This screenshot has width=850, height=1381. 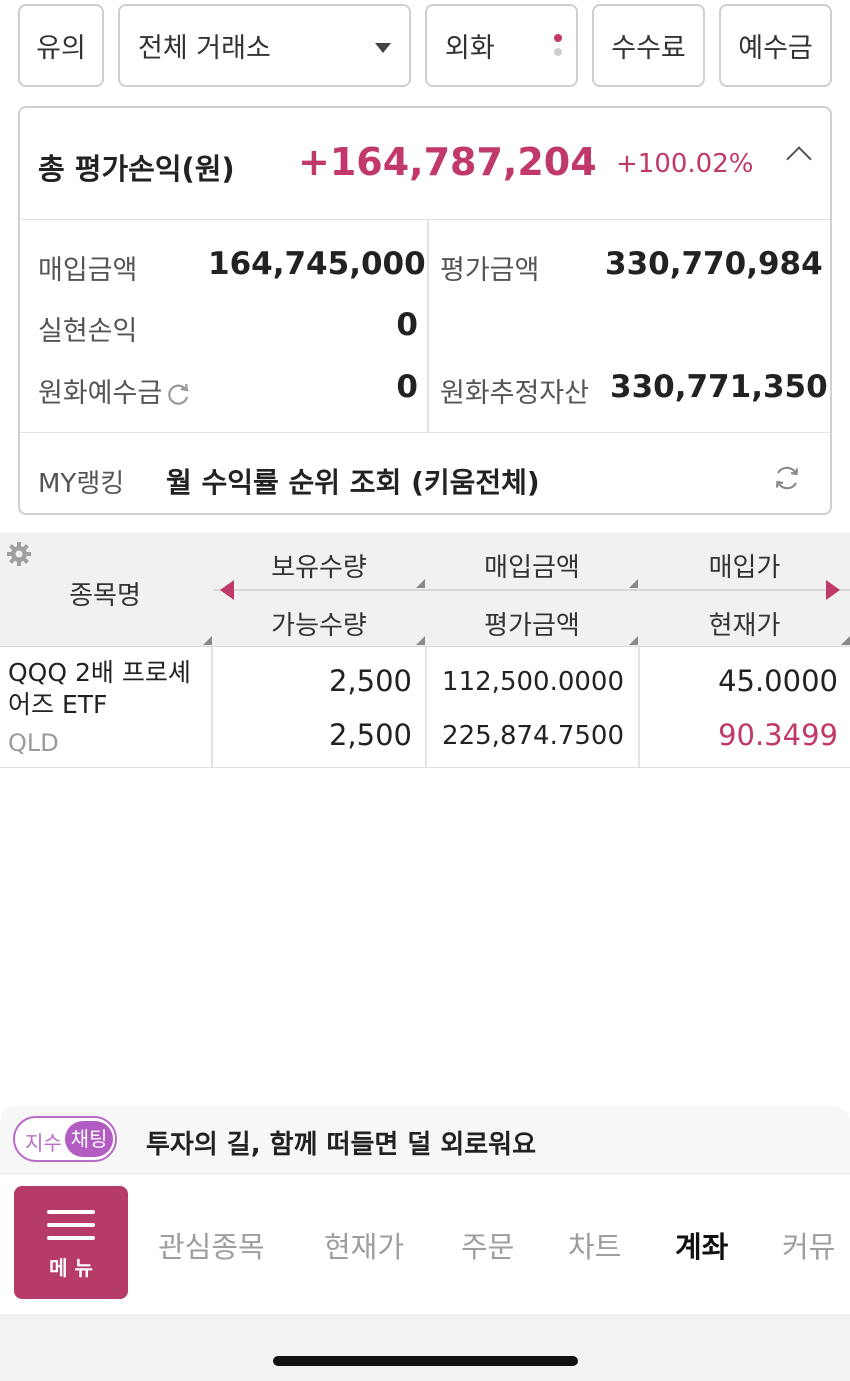 I want to click on dropdown-arrow-icon, so click(x=383, y=48).